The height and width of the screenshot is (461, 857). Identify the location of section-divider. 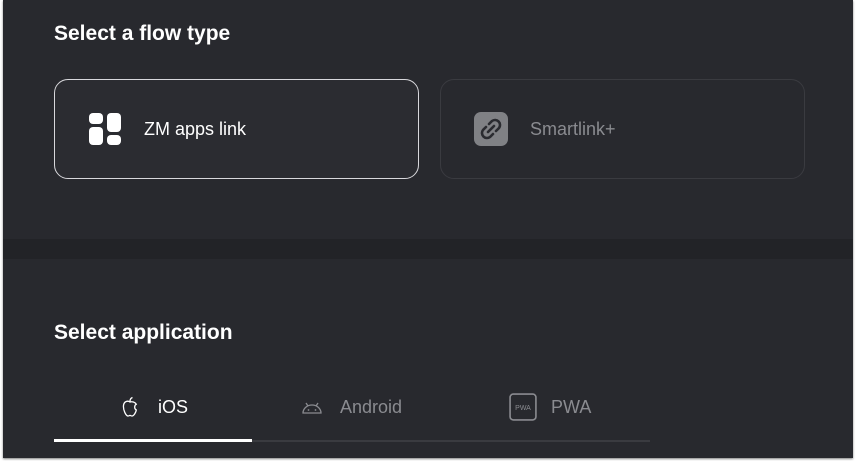
(428, 249).